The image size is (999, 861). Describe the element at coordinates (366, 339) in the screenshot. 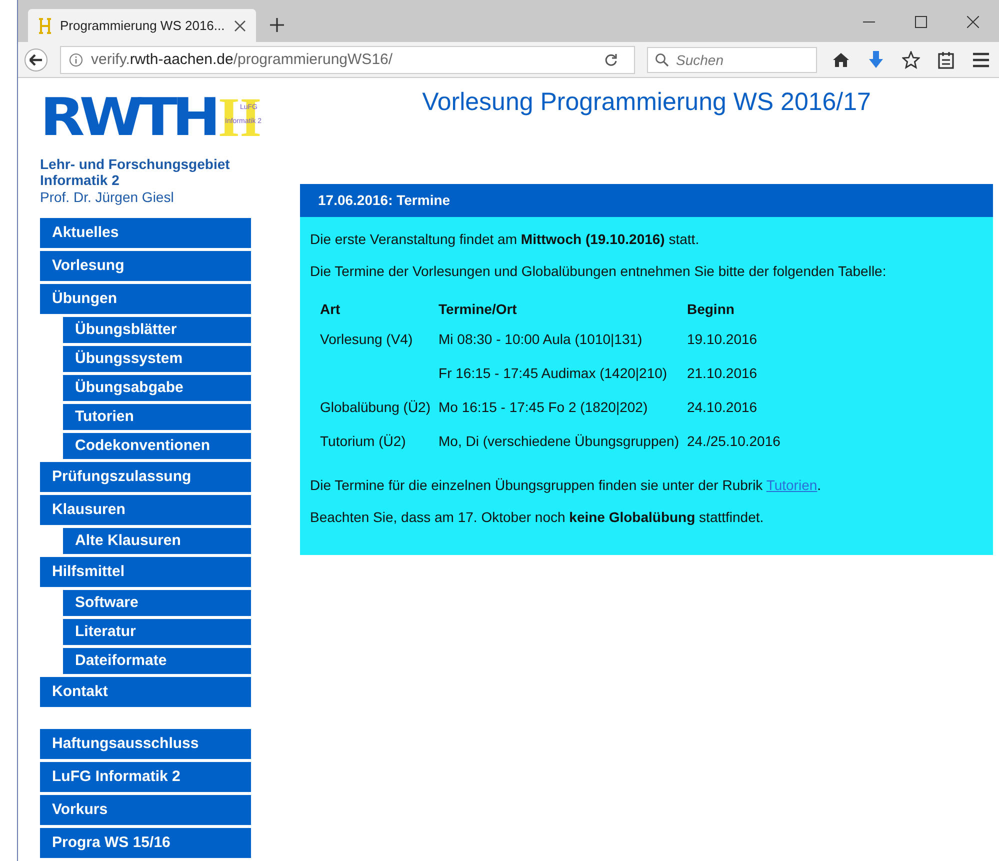

I see `table-cell: Vorlesung (V4)` at that location.